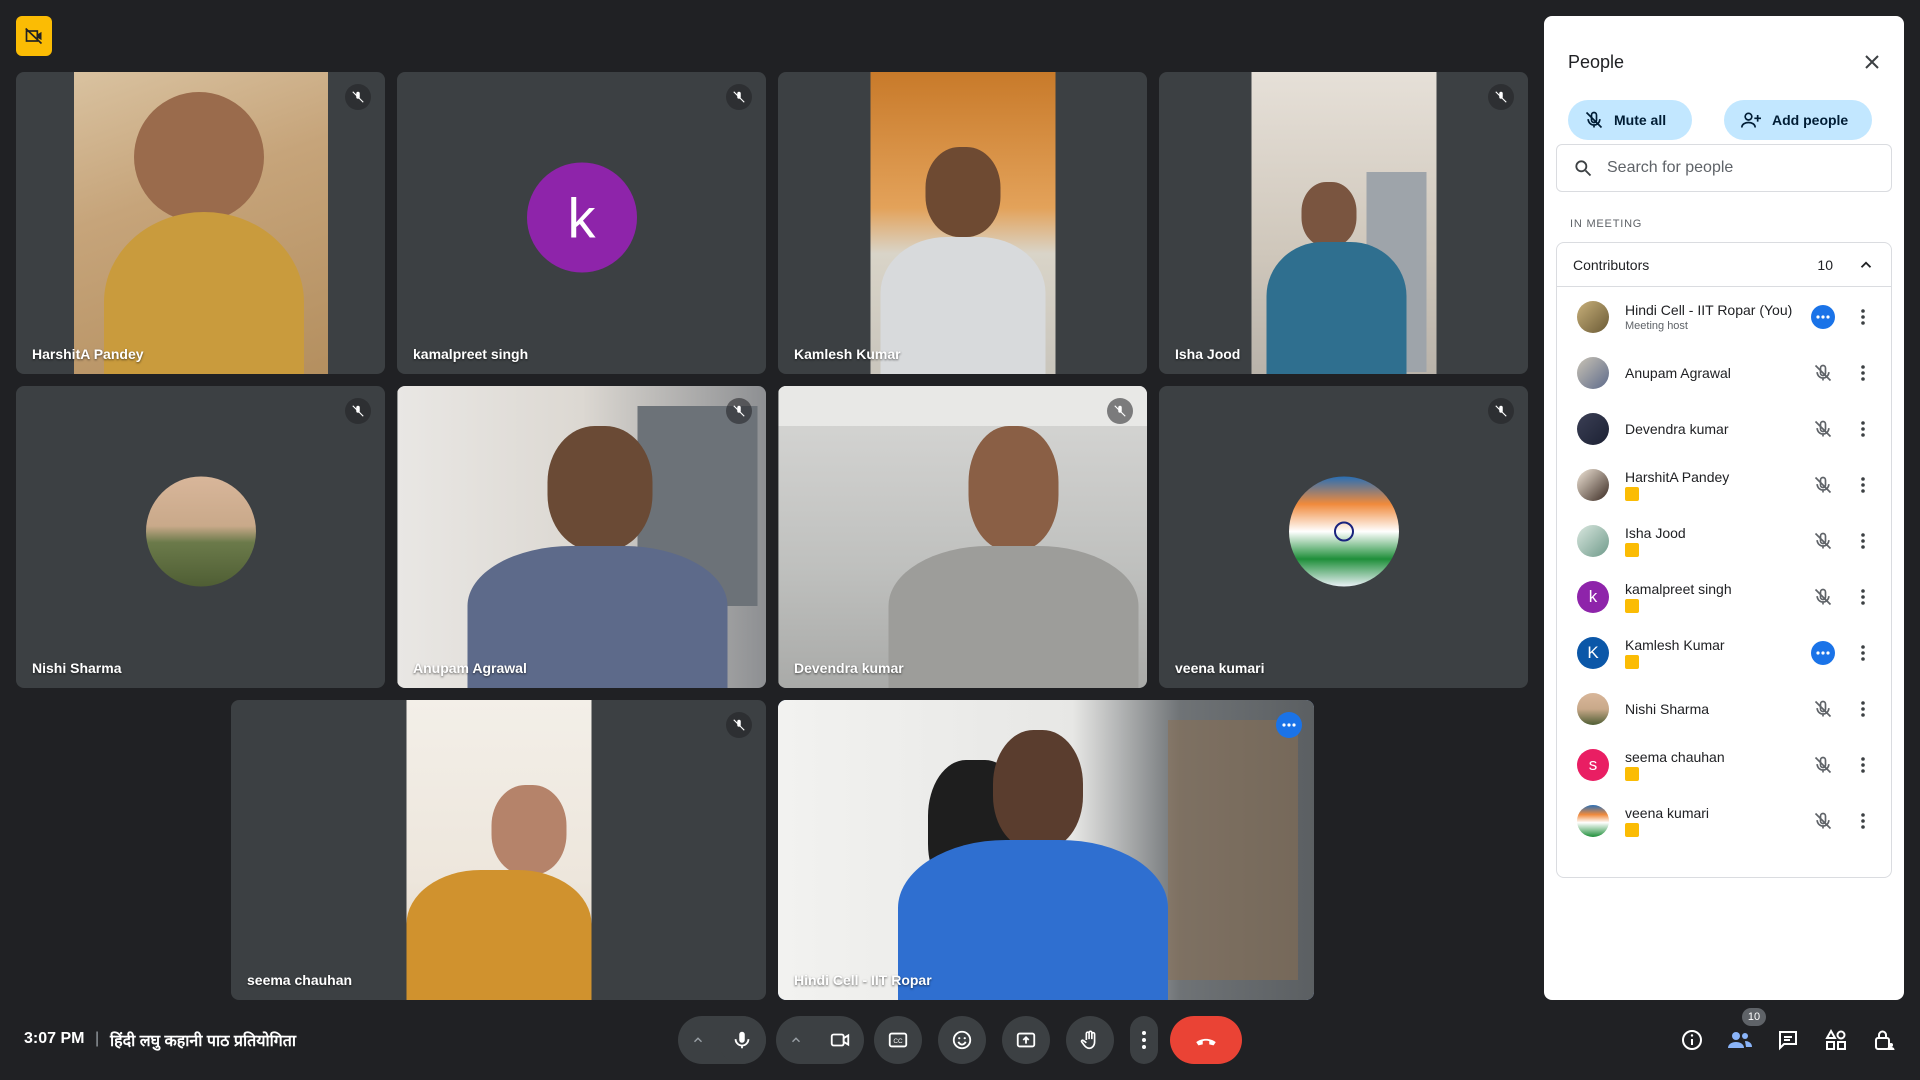 This screenshot has width=1920, height=1080. What do you see at coordinates (581, 537) in the screenshot?
I see `participant-tile-anupam: Anupam Agrawal` at bounding box center [581, 537].